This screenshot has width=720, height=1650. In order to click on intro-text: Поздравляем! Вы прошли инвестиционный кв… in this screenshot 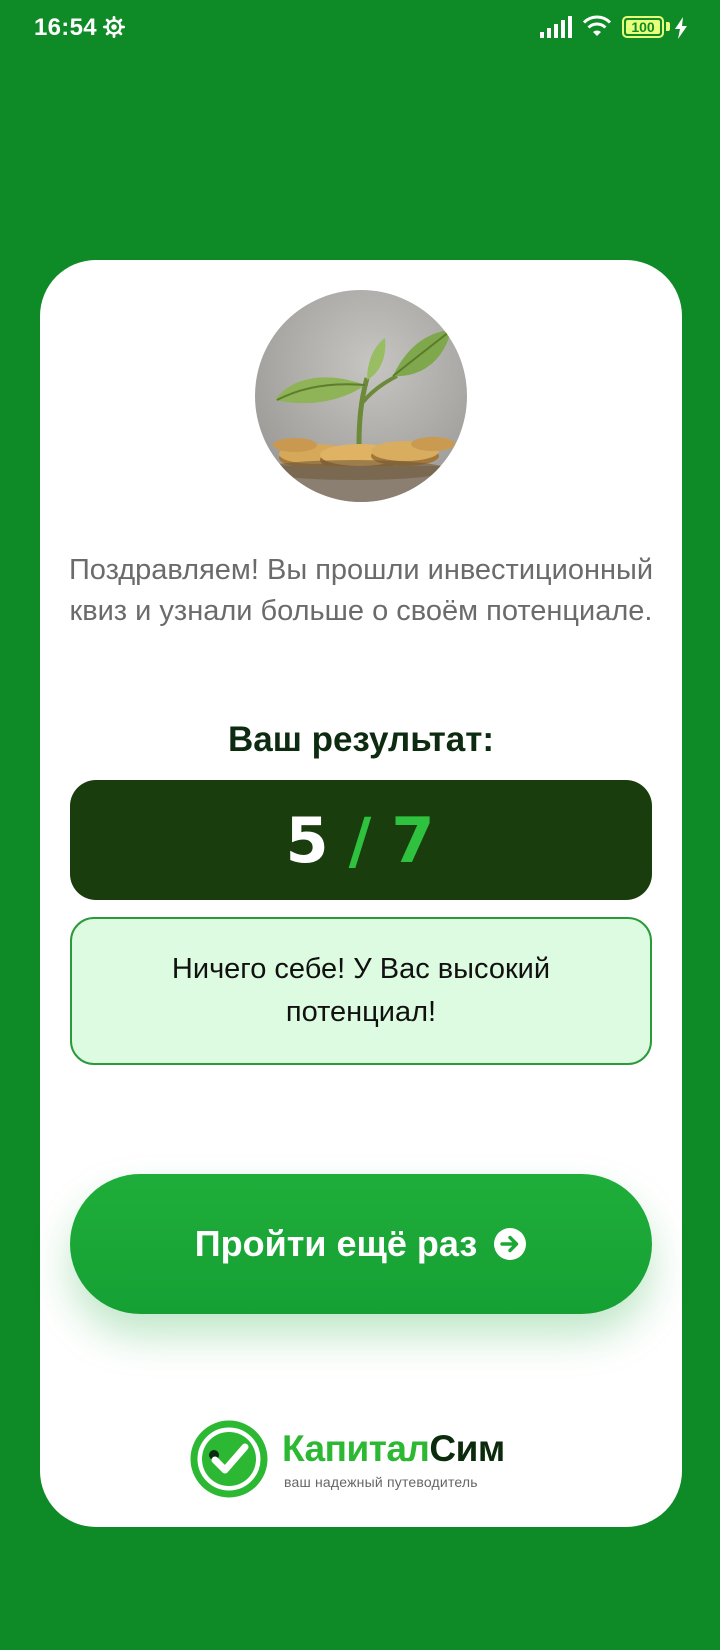, I will do `click(361, 590)`.